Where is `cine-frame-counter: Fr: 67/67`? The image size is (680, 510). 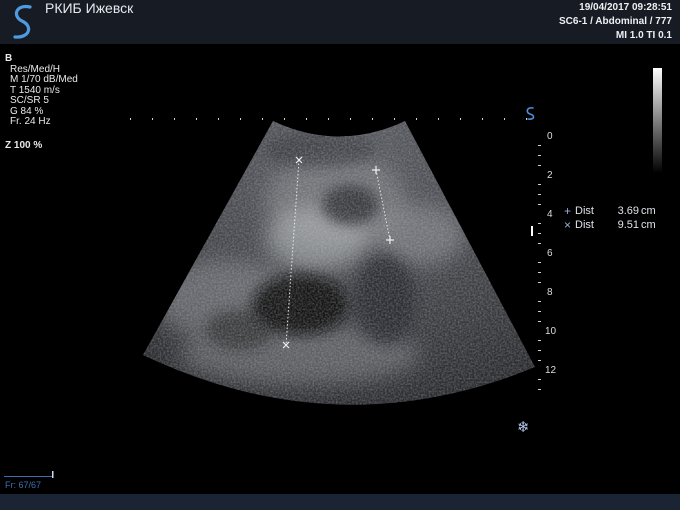
cine-frame-counter: Fr: 67/67 is located at coordinates (23, 485).